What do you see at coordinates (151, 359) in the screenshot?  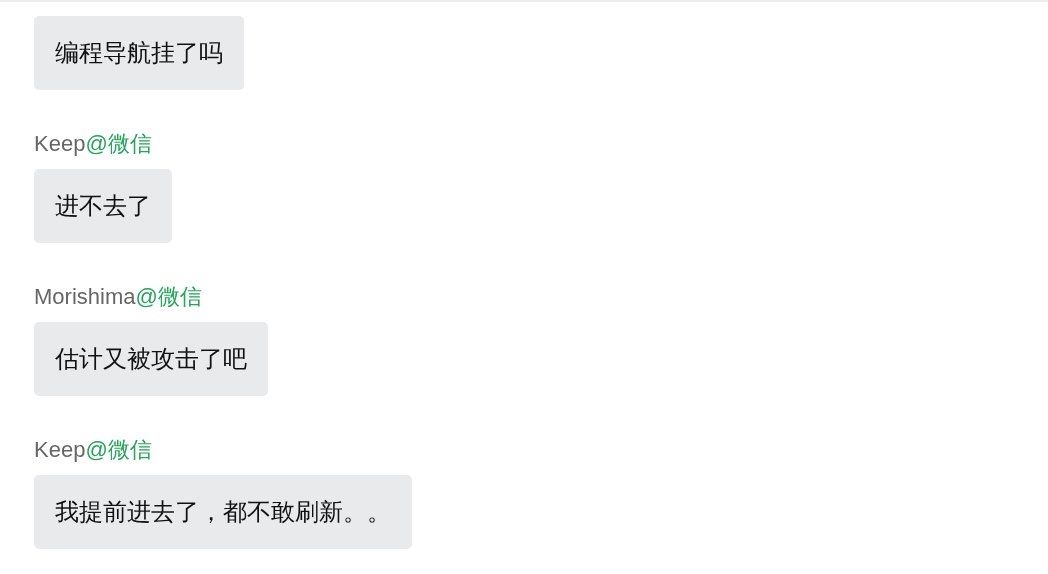 I see `message-bubble: 估计又被攻击了吧` at bounding box center [151, 359].